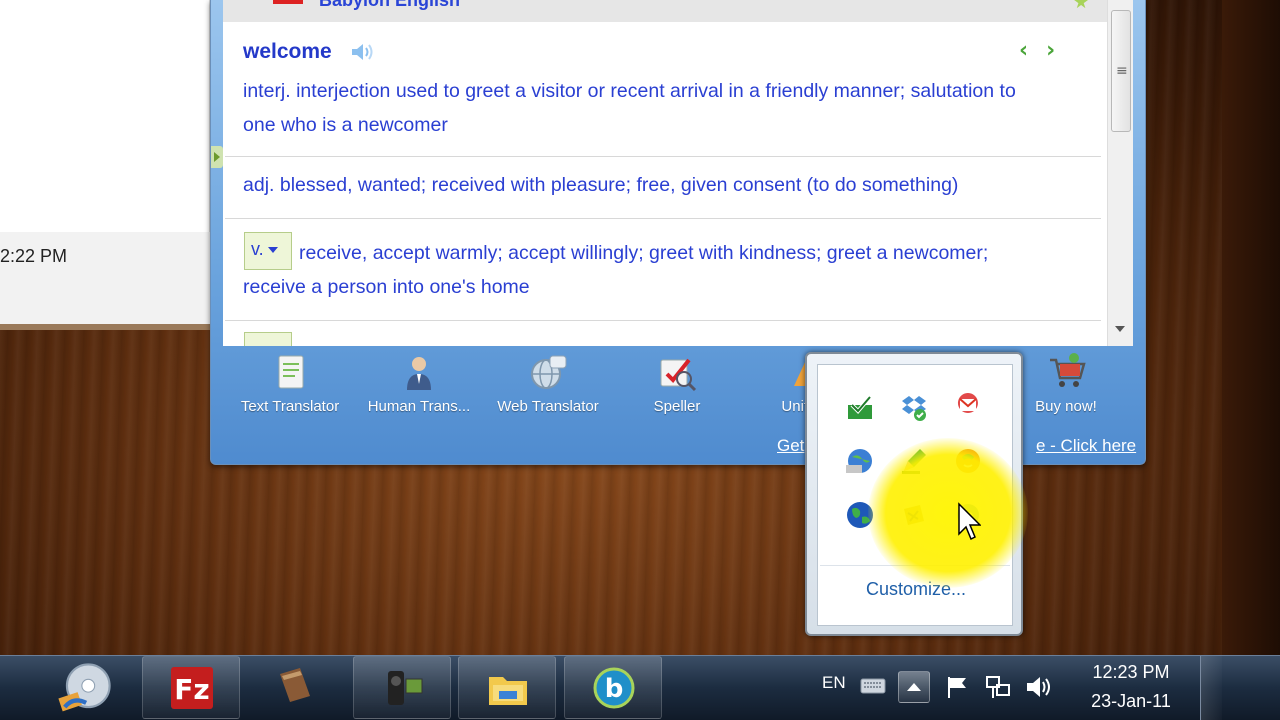 This screenshot has height=720, width=1280. Describe the element at coordinates (1131, 701) in the screenshot. I see `clock-date: 23-Jan-11` at that location.